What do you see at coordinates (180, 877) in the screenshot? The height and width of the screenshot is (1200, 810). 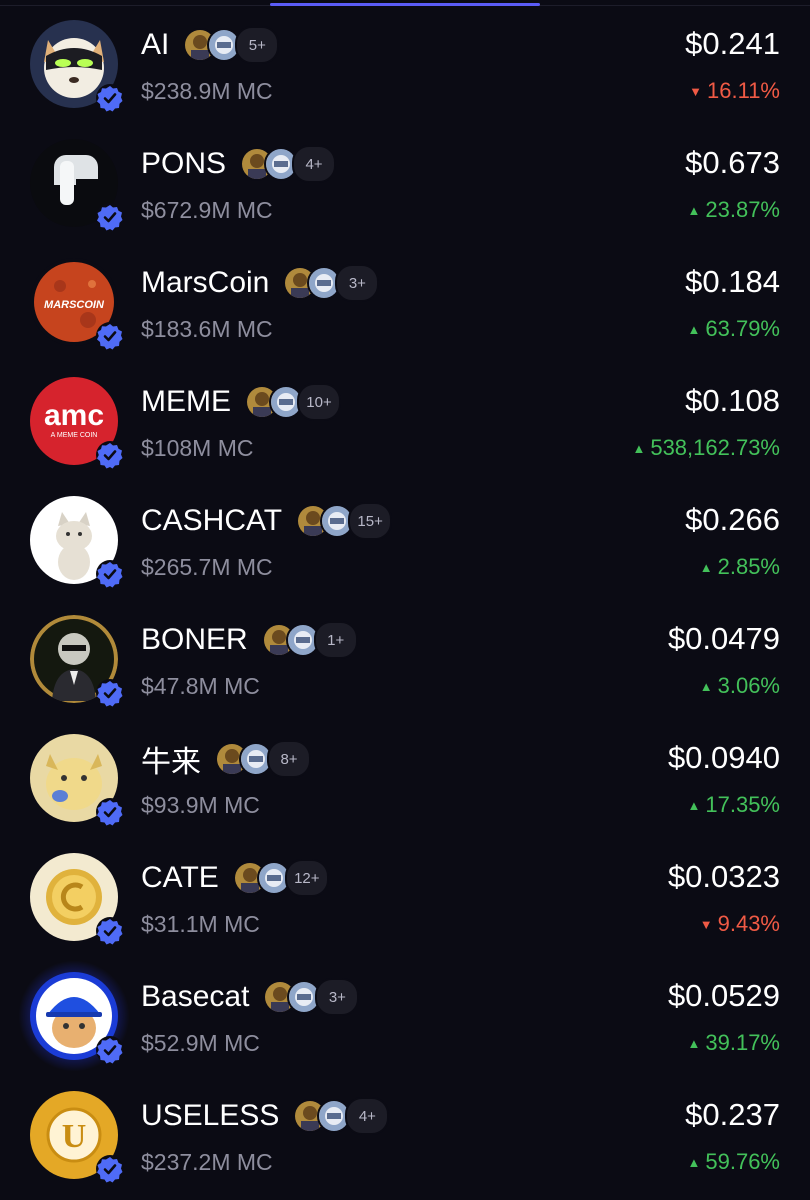 I see `token-name: CATE` at bounding box center [180, 877].